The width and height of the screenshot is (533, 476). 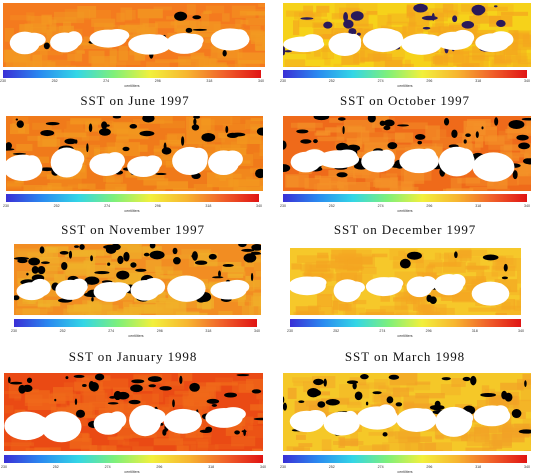 What do you see at coordinates (405, 229) in the screenshot?
I see `caption-december-1997: SST on December 1997` at bounding box center [405, 229].